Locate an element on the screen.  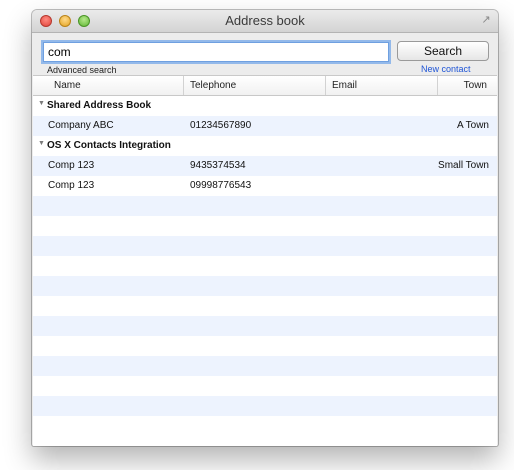
group-label: Shared Address Book is located at coordinates (99, 105).